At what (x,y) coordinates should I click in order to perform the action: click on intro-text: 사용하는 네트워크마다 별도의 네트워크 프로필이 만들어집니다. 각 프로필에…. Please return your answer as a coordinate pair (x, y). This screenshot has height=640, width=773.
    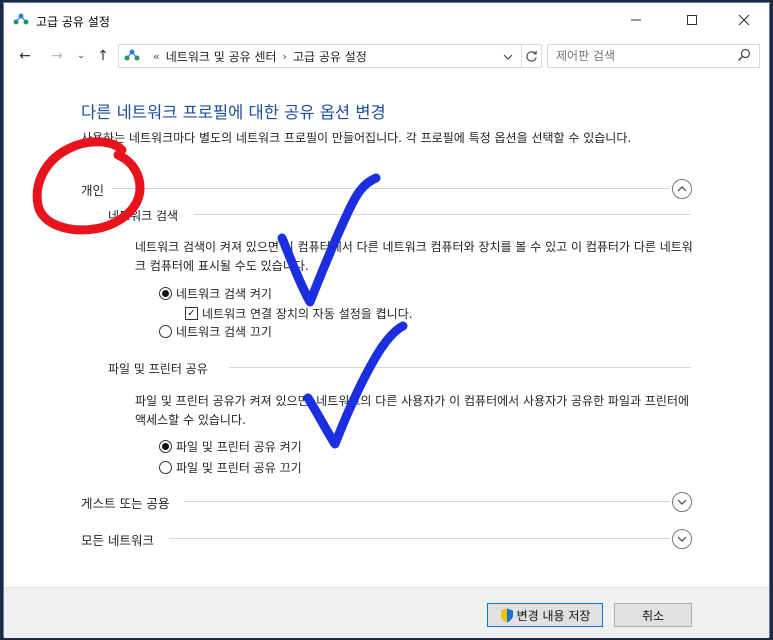
    Looking at the image, I should click on (356, 138).